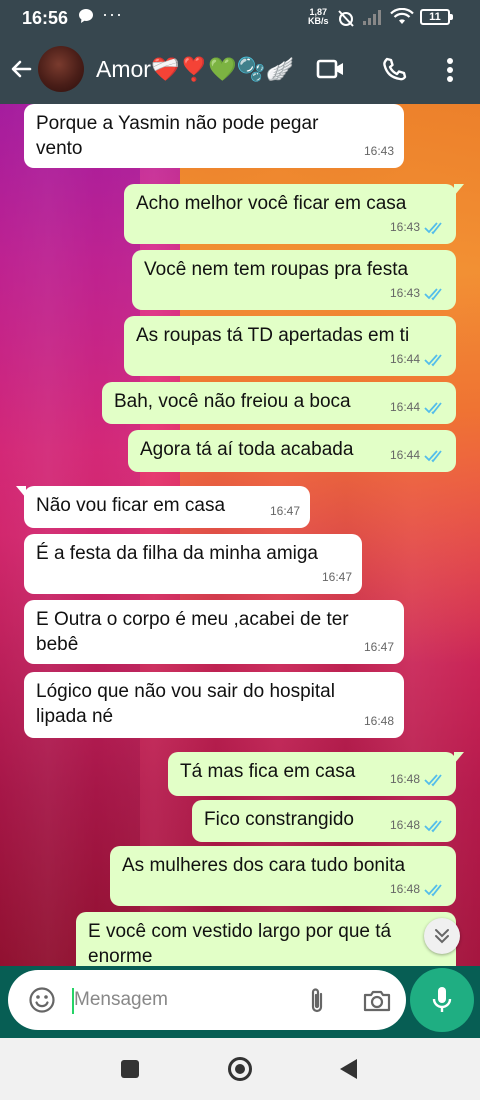 This screenshot has width=480, height=1100. Describe the element at coordinates (318, 21) in the screenshot. I see `speed-unit: KB/s` at that location.